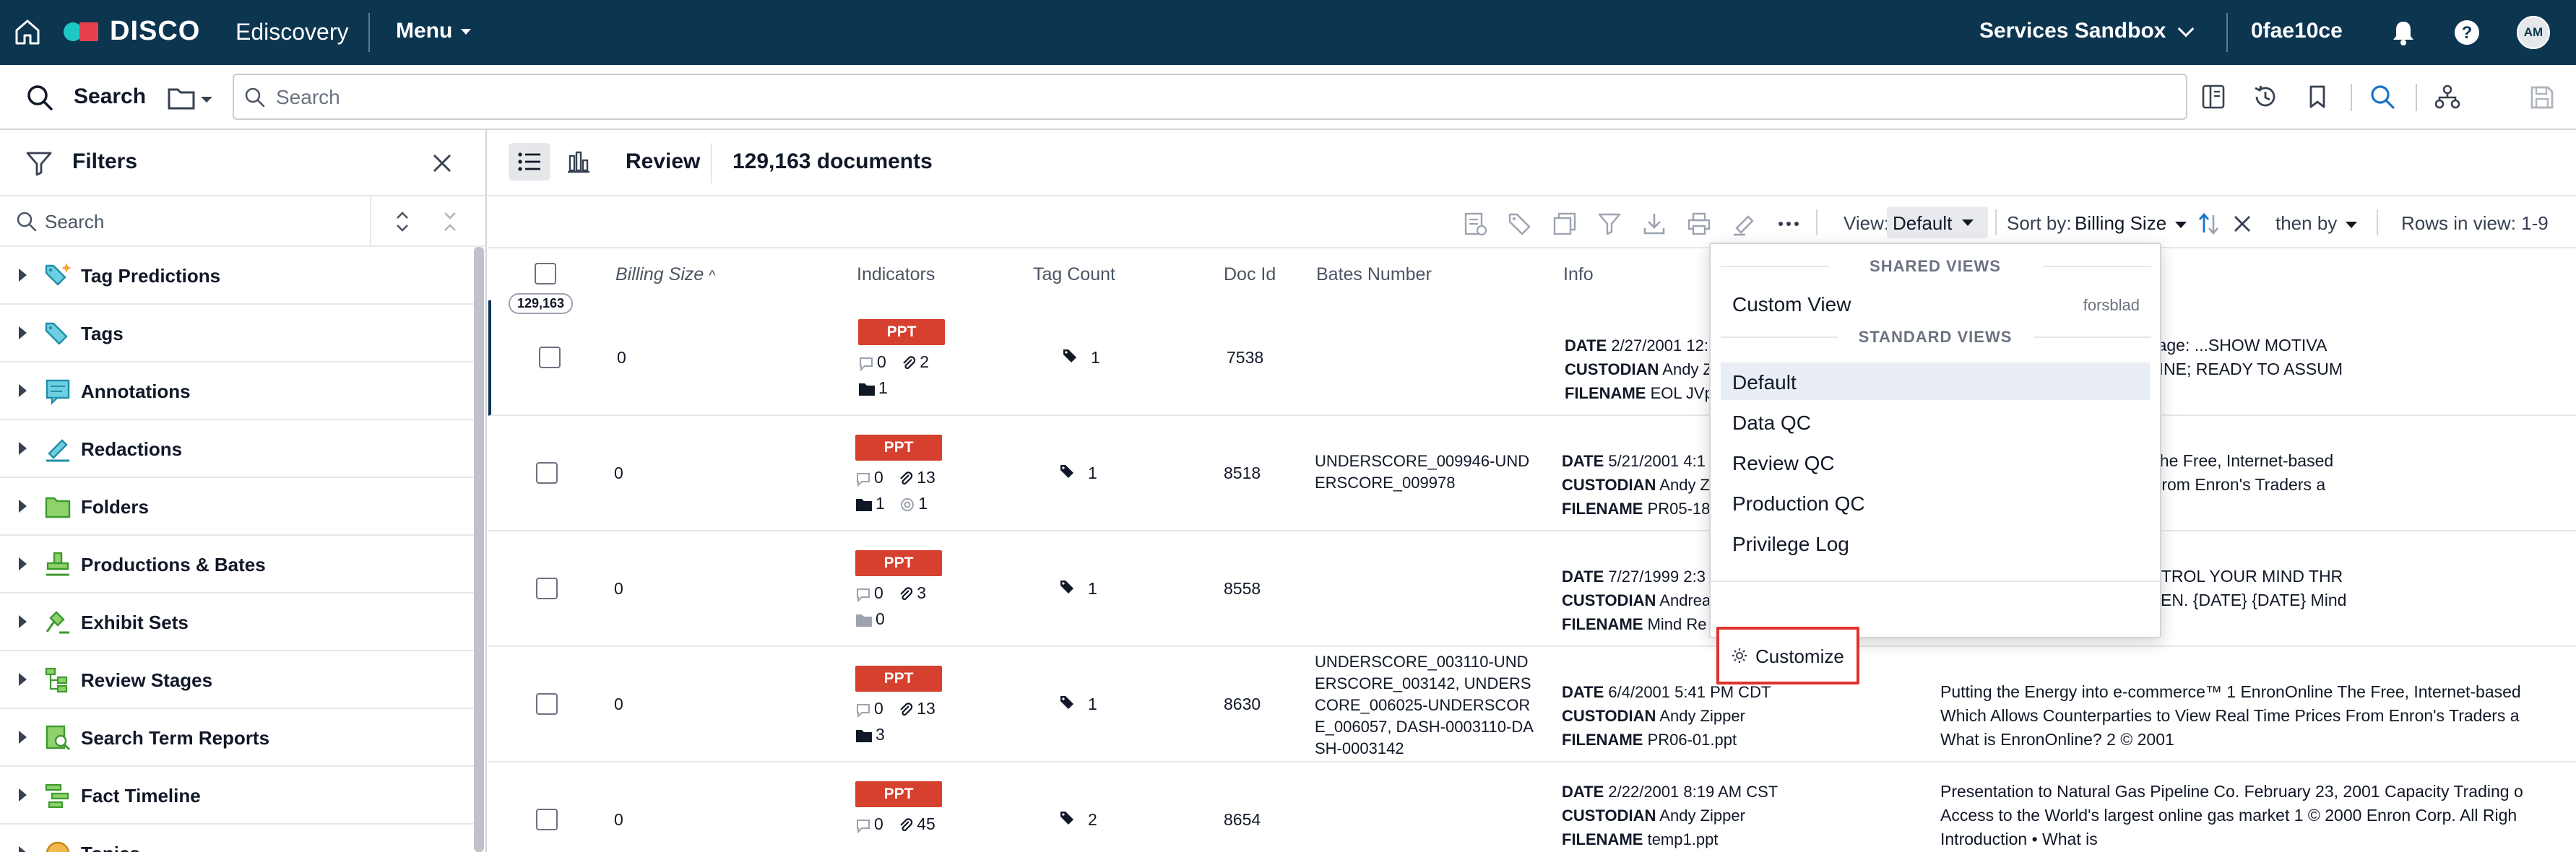 The image size is (2576, 852). Describe the element at coordinates (666, 274) in the screenshot. I see `column-billing-size: Billing Size ^` at that location.